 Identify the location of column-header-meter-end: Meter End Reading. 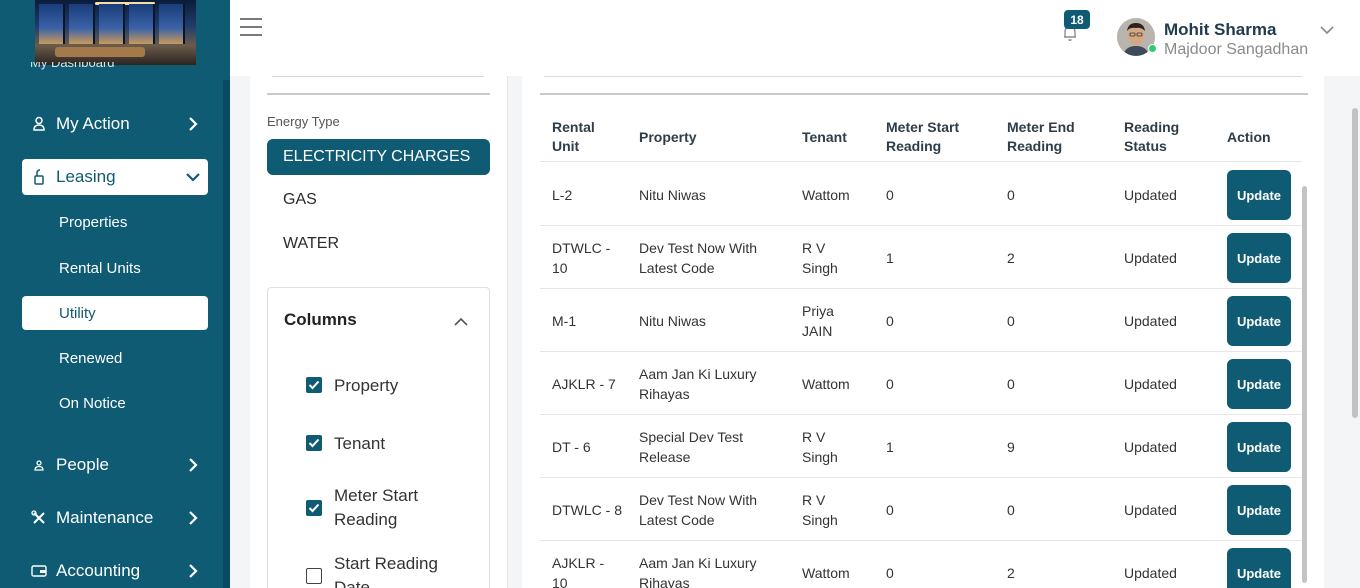
(1047, 137).